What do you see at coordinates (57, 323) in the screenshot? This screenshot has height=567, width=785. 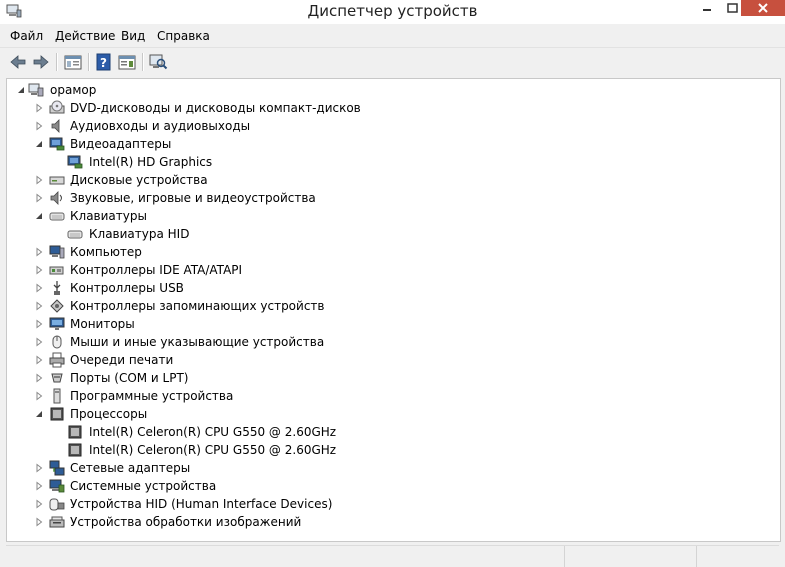 I see `monitor-icon` at bounding box center [57, 323].